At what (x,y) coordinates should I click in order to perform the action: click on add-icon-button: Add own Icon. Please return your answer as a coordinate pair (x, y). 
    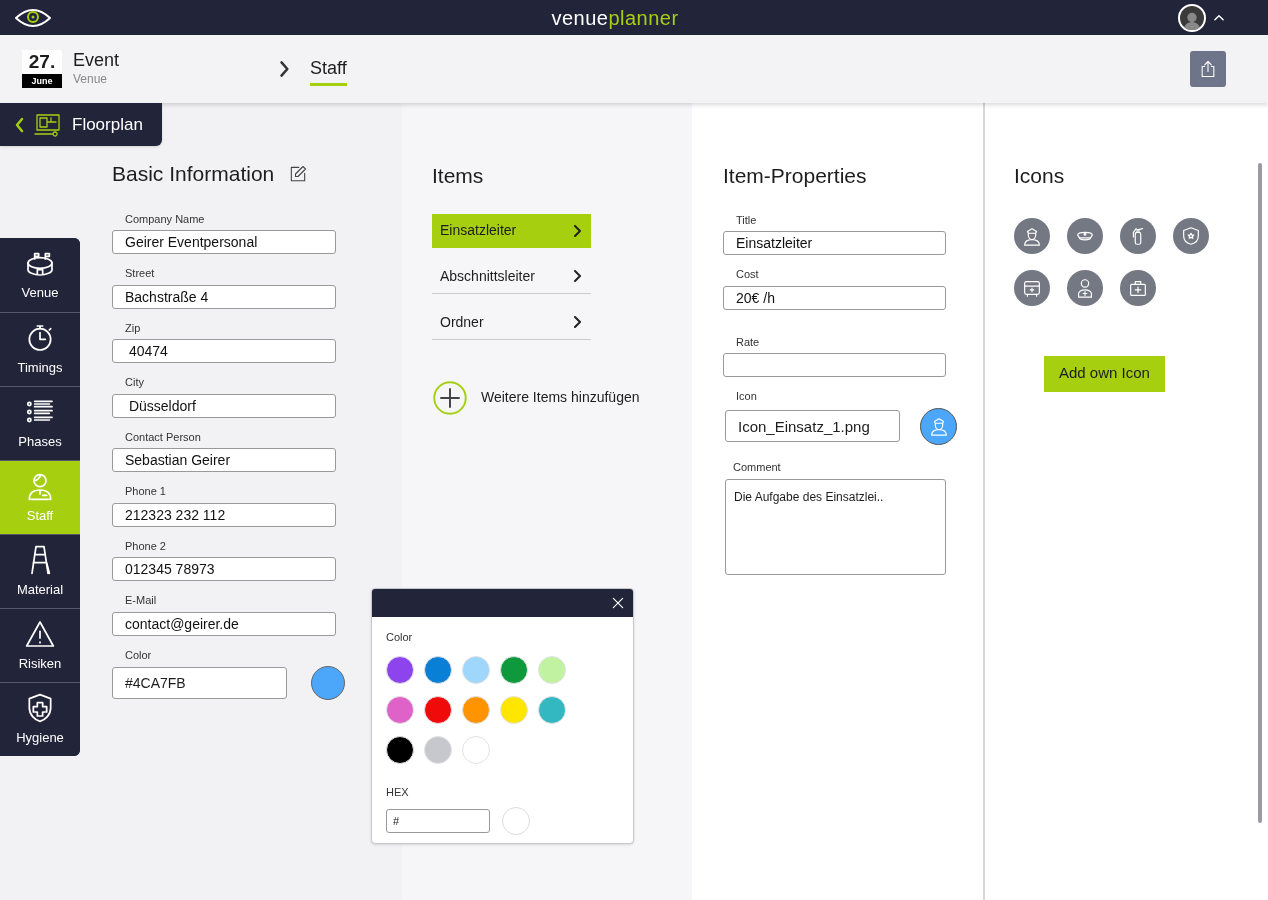
    Looking at the image, I should click on (1104, 373).